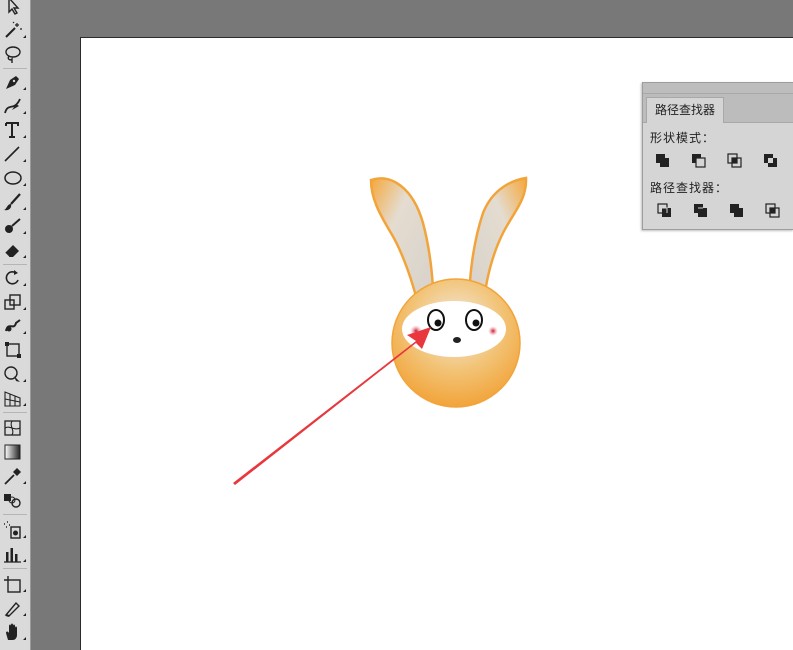 This screenshot has height=650, width=793. I want to click on gradient-tool, so click(14, 452).